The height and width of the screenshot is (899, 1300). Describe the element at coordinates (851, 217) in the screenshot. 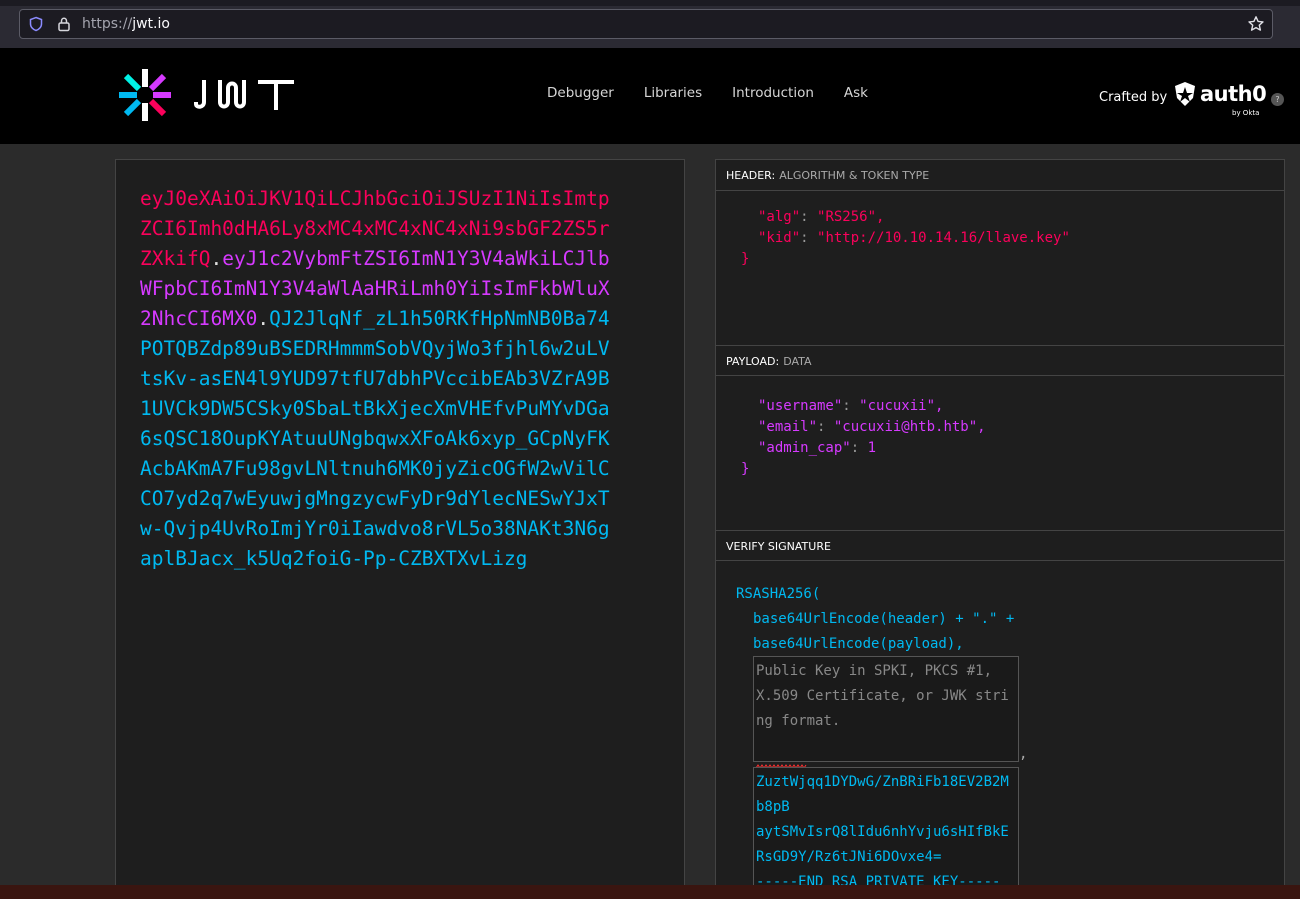

I see `json-value: "RS256",` at that location.